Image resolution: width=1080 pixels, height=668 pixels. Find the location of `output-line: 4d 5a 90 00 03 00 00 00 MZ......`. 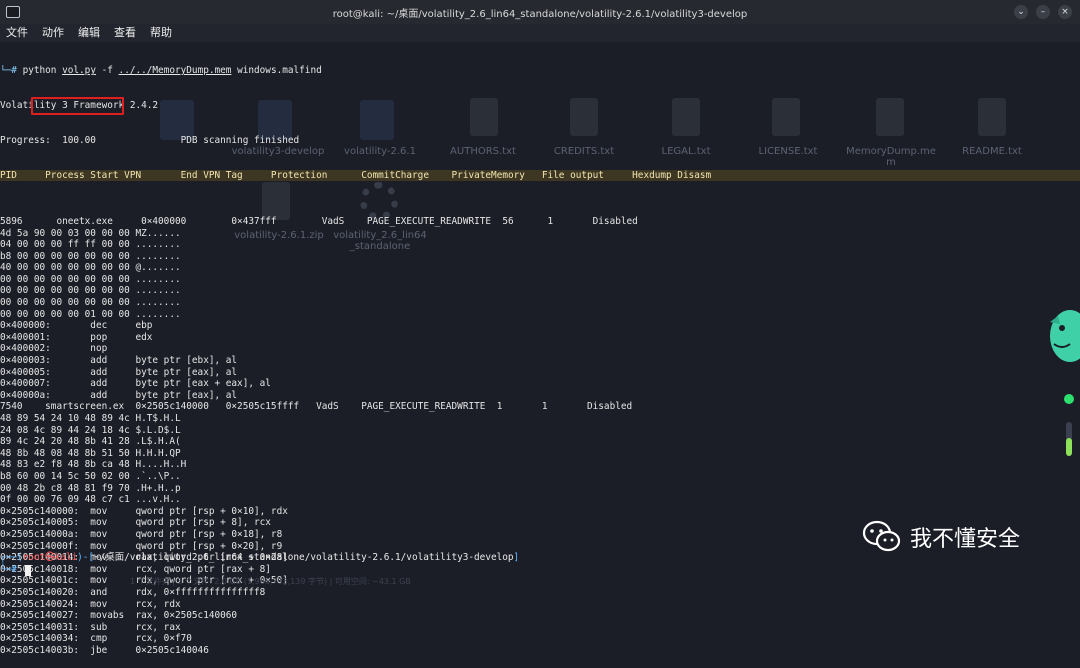

output-line: 4d 5a 90 00 03 00 00 00 MZ...... is located at coordinates (90, 233).